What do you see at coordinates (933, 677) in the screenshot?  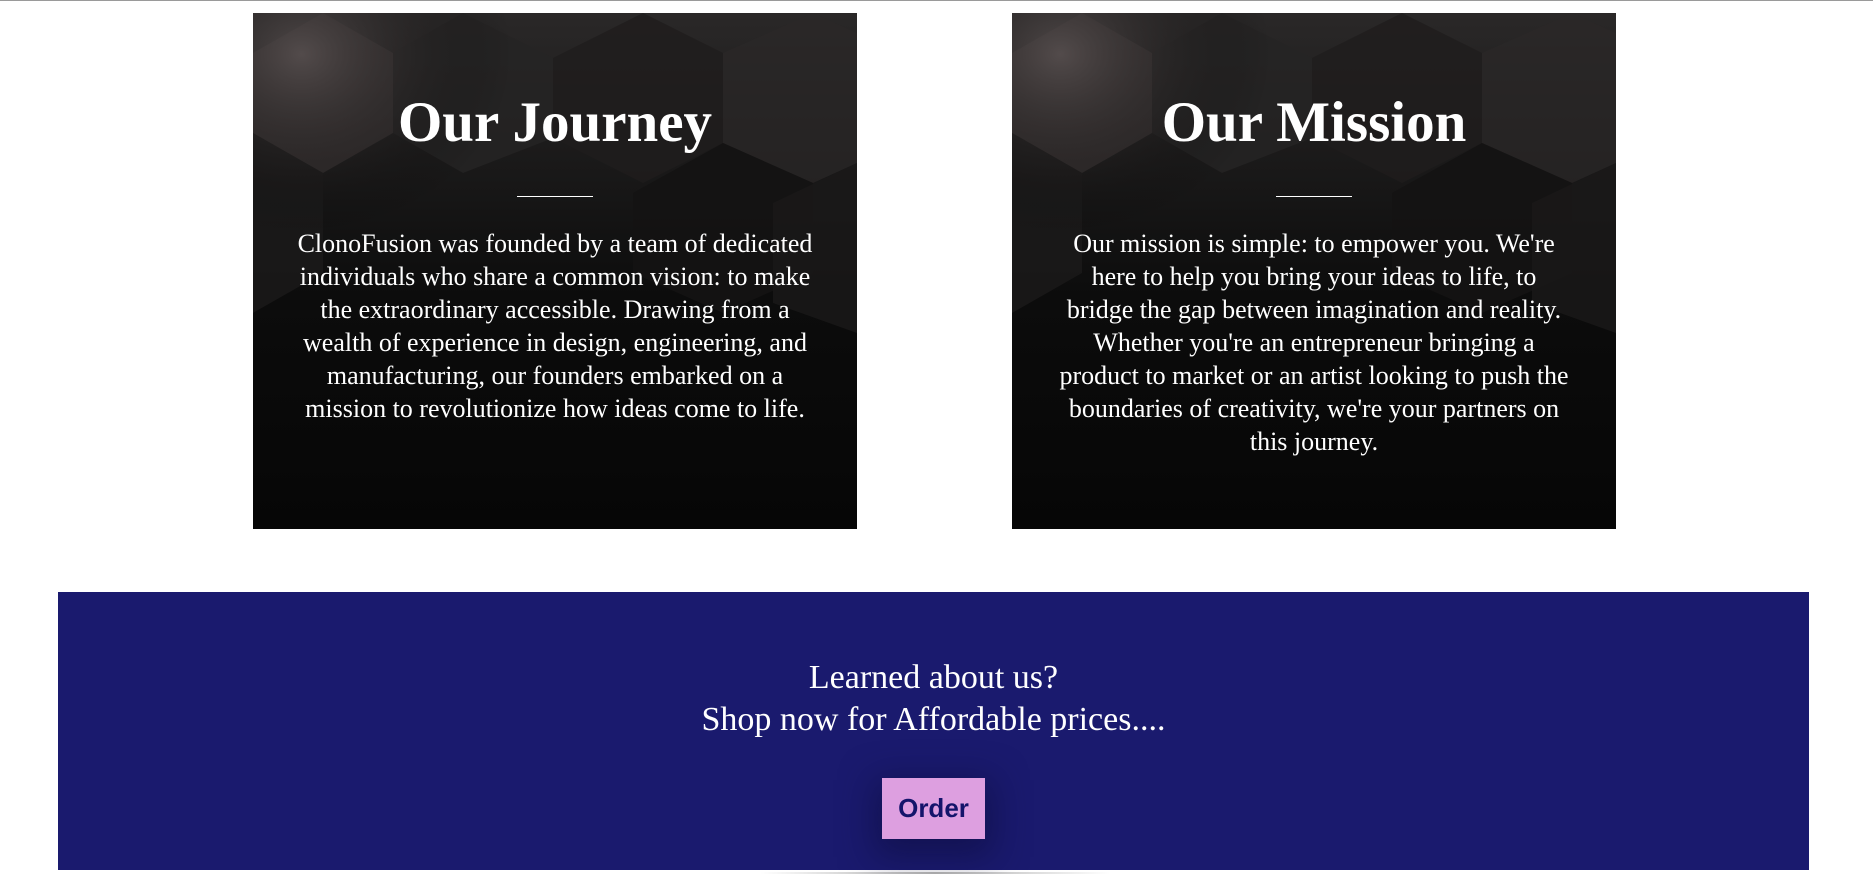 I see `cta-heading: Learned about us?` at bounding box center [933, 677].